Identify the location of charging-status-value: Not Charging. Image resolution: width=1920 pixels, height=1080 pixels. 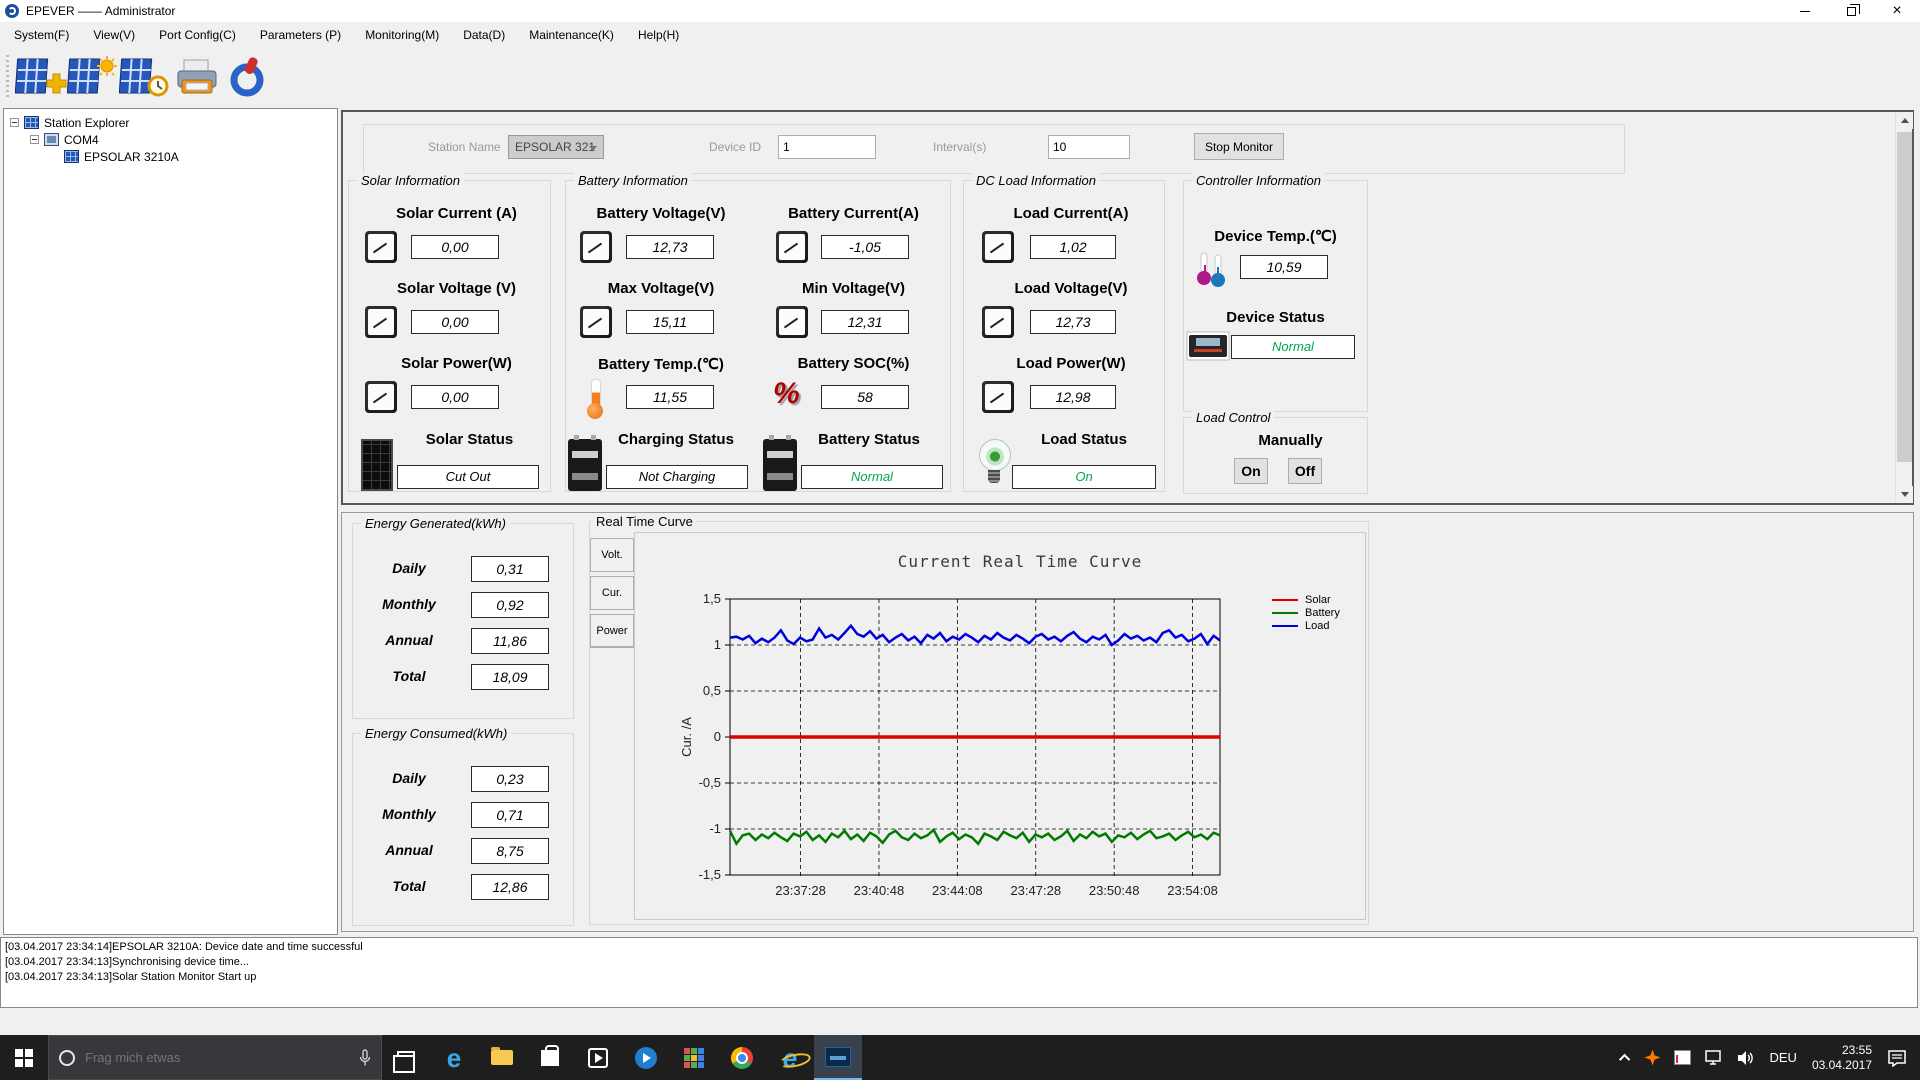
(677, 477).